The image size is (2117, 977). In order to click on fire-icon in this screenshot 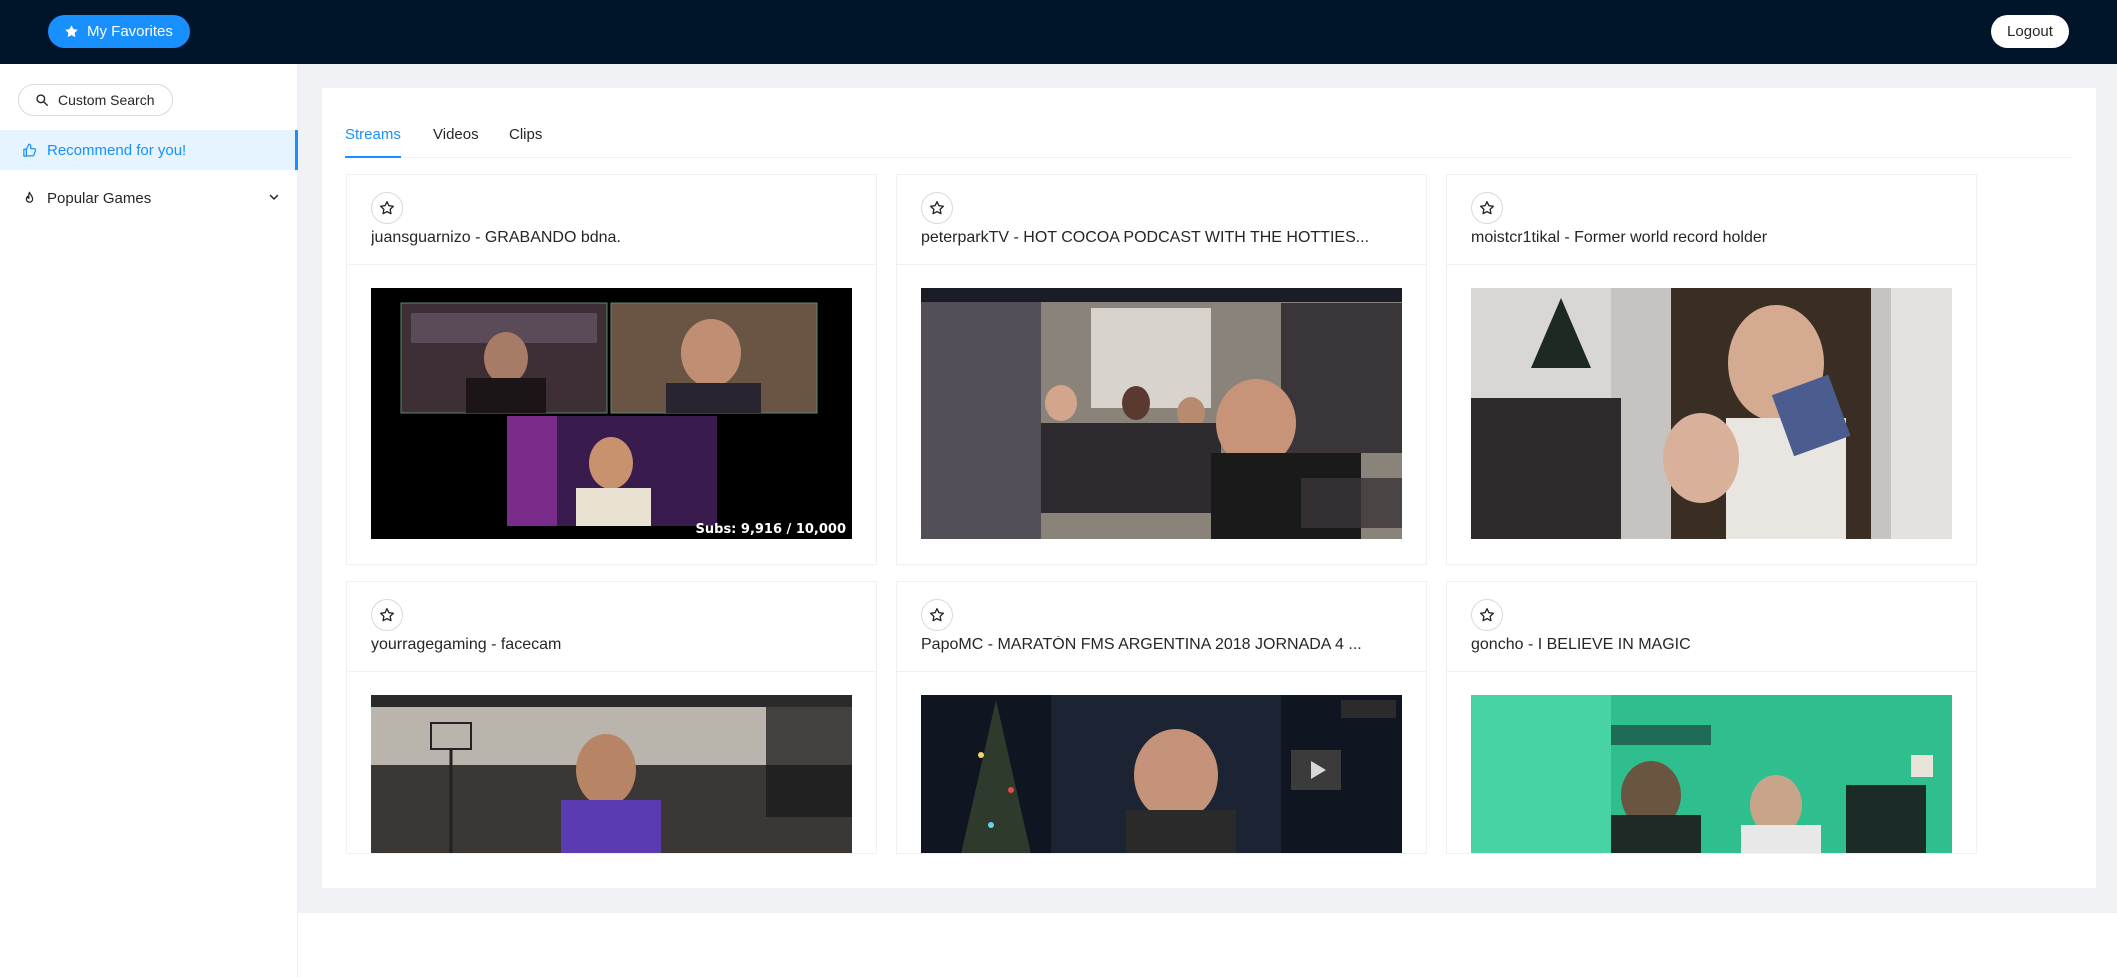, I will do `click(29, 197)`.